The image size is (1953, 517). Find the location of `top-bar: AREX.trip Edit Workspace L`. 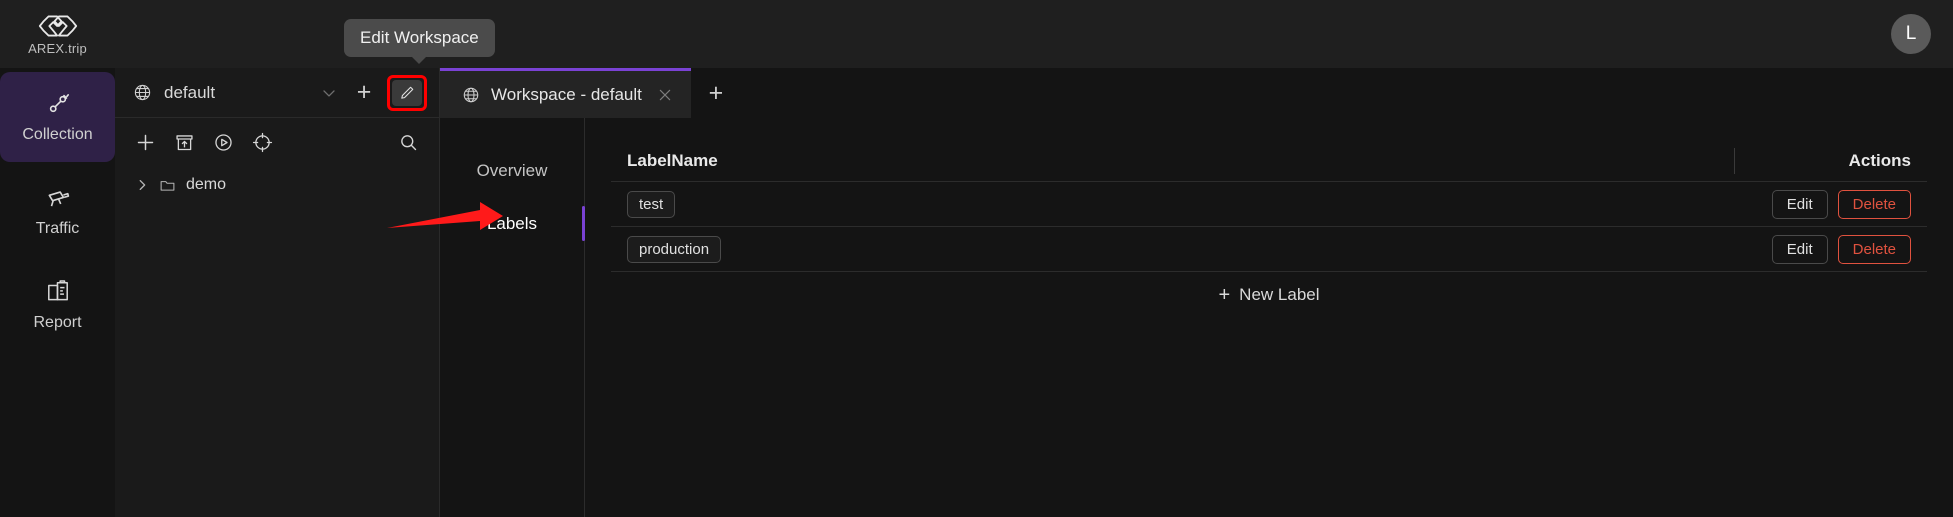

top-bar: AREX.trip Edit Workspace L is located at coordinates (976, 34).